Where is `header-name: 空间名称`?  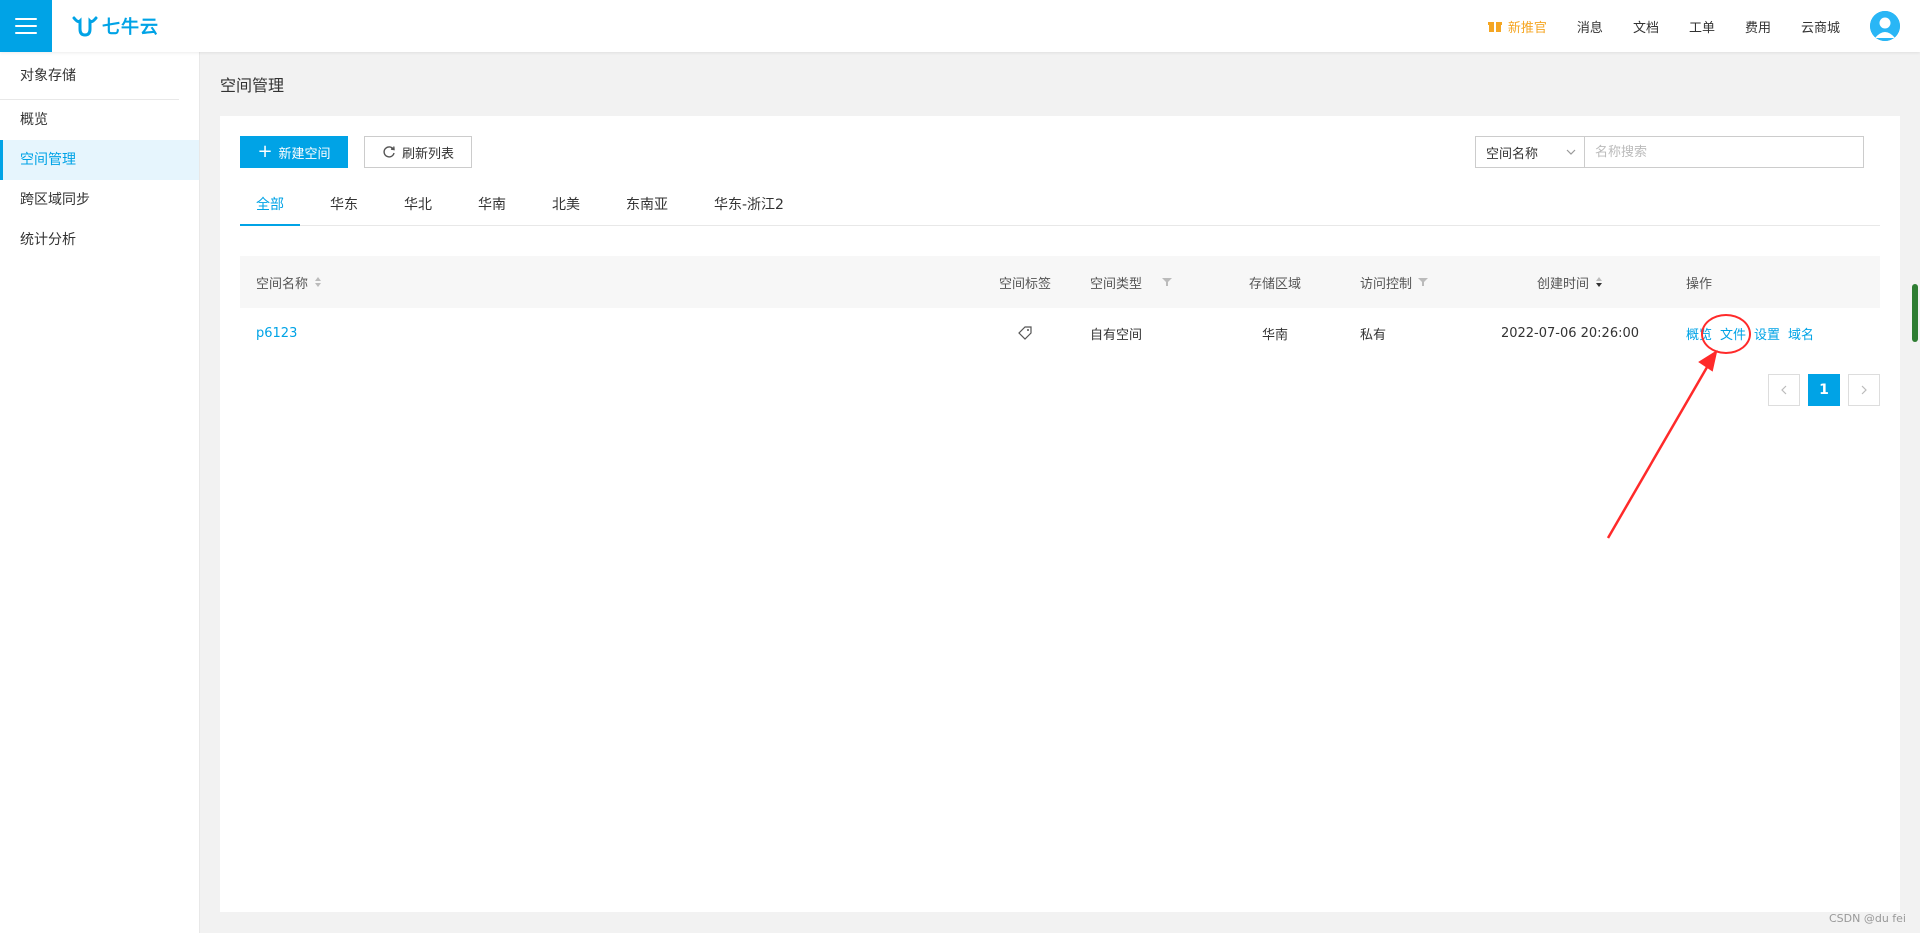 header-name: 空间名称 is located at coordinates (610, 282).